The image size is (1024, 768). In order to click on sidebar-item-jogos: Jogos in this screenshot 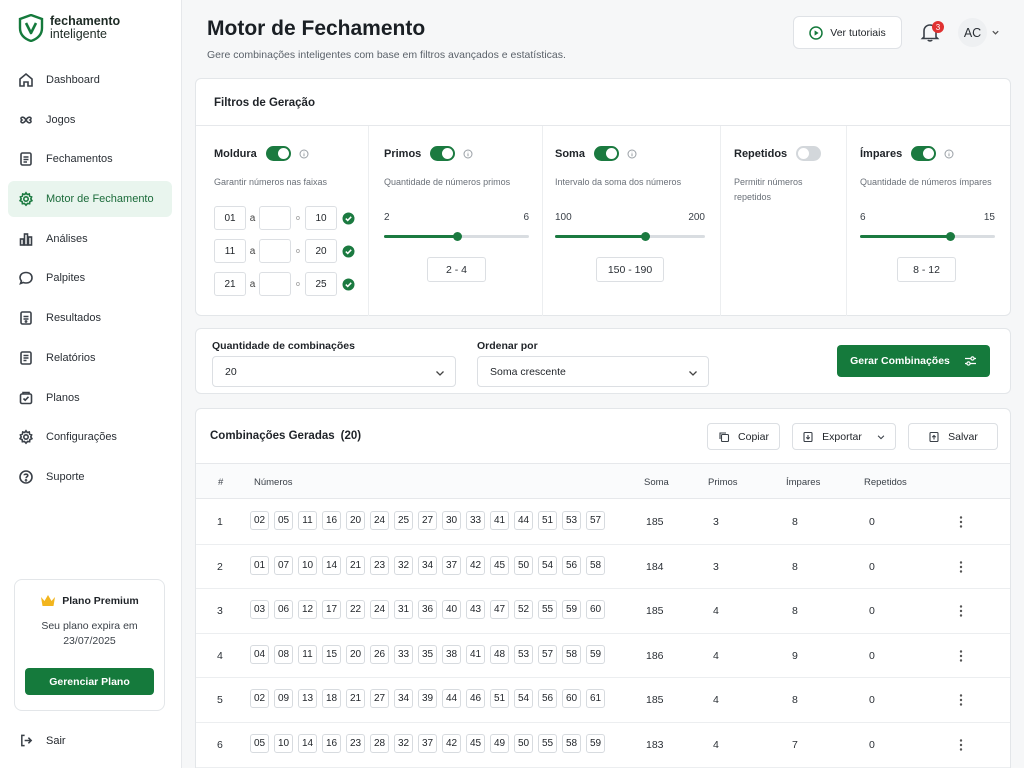, I will do `click(90, 120)`.